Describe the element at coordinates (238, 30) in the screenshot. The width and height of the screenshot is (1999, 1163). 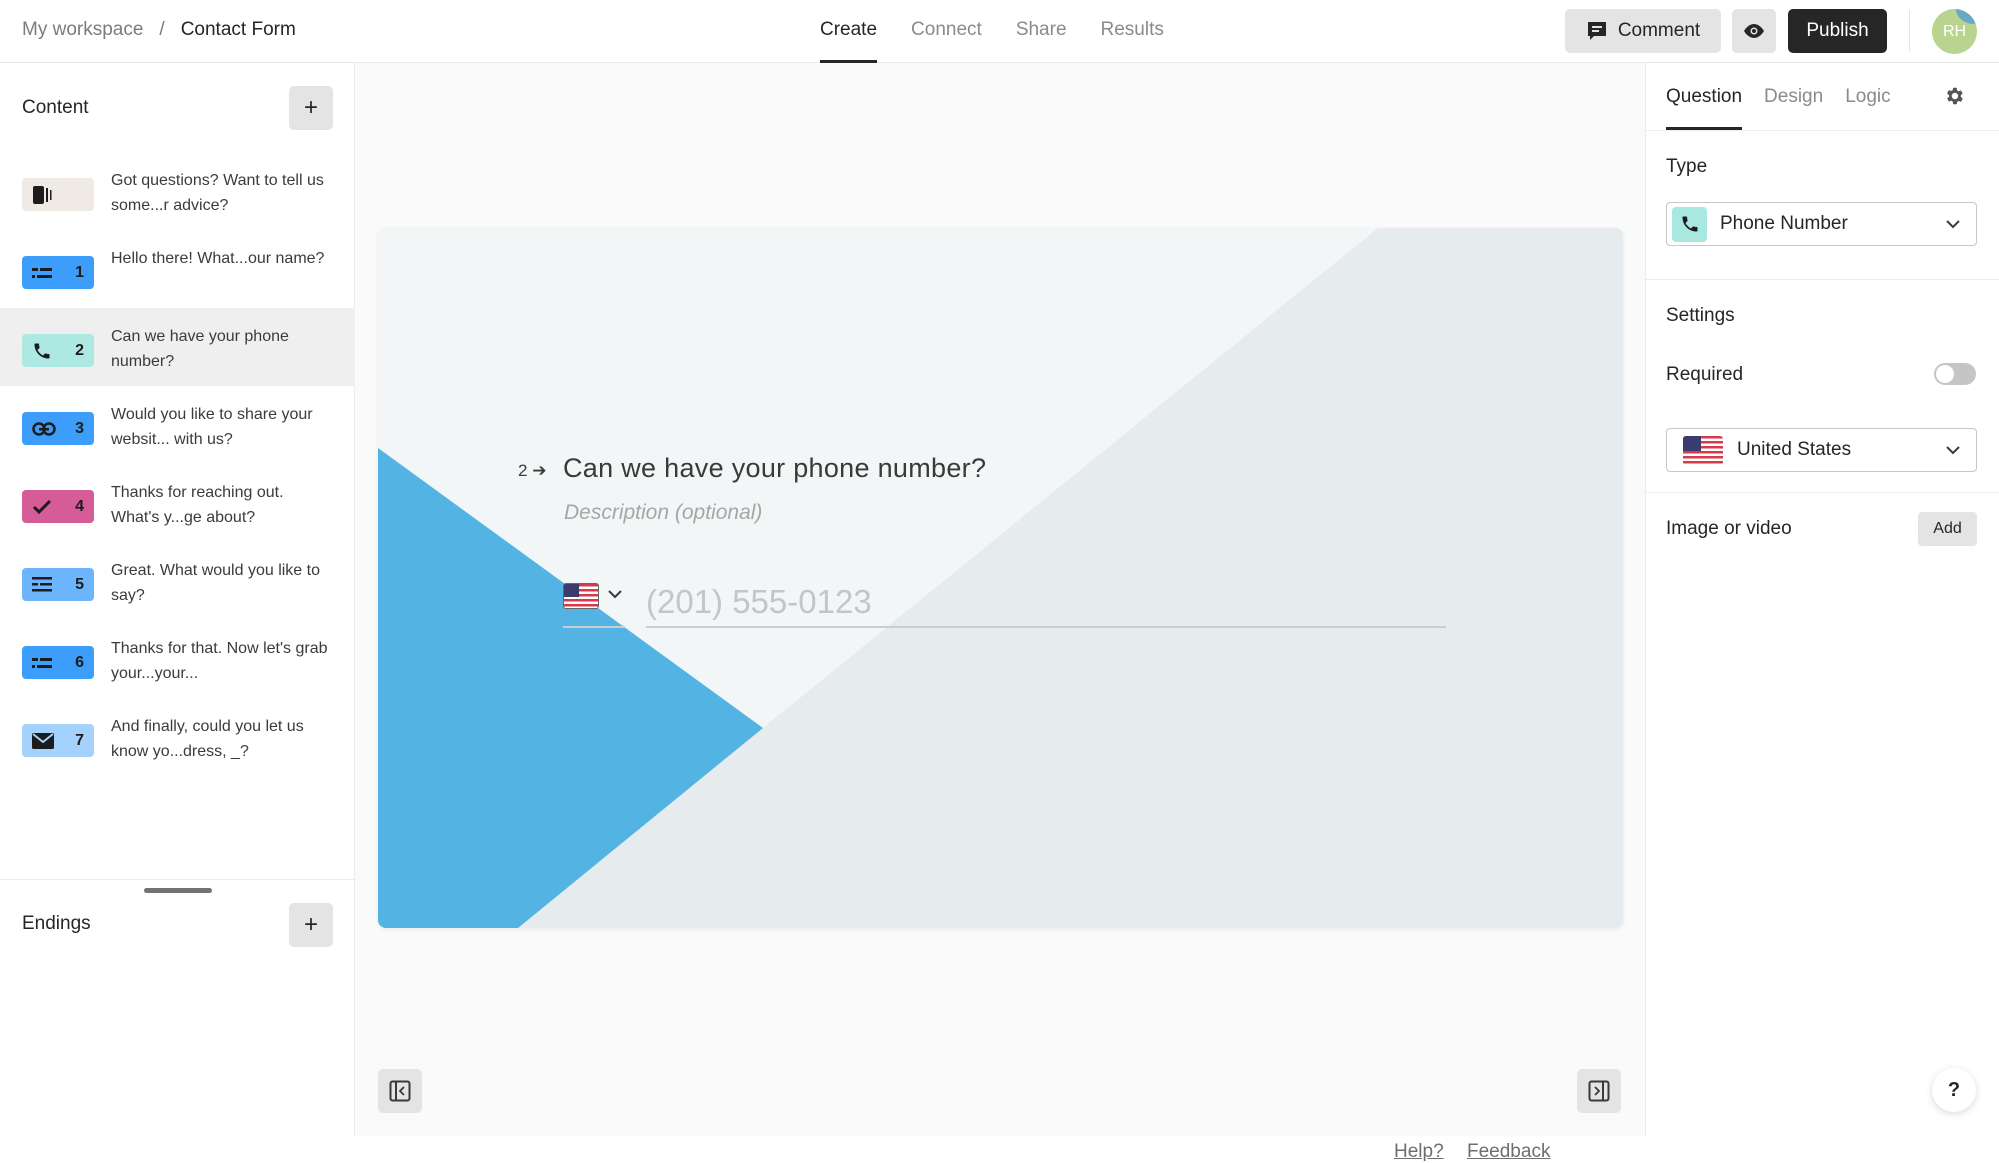
I see `breadcrumb-form-name: Contact Form` at that location.